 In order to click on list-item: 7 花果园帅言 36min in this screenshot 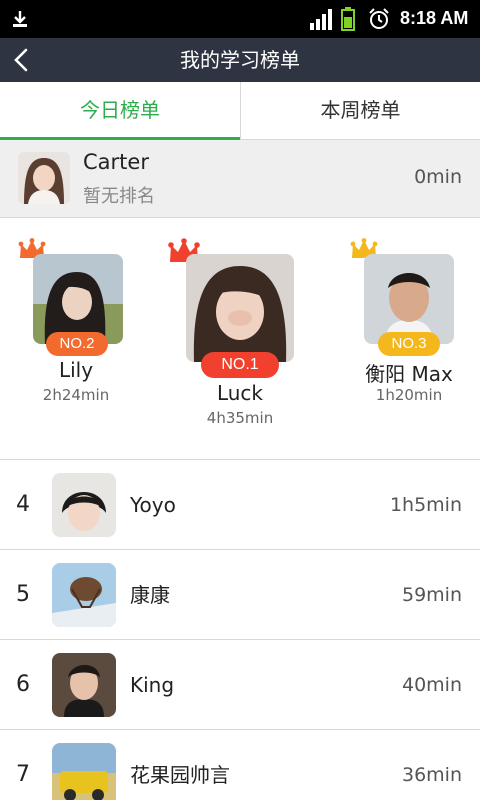, I will do `click(240, 765)`.